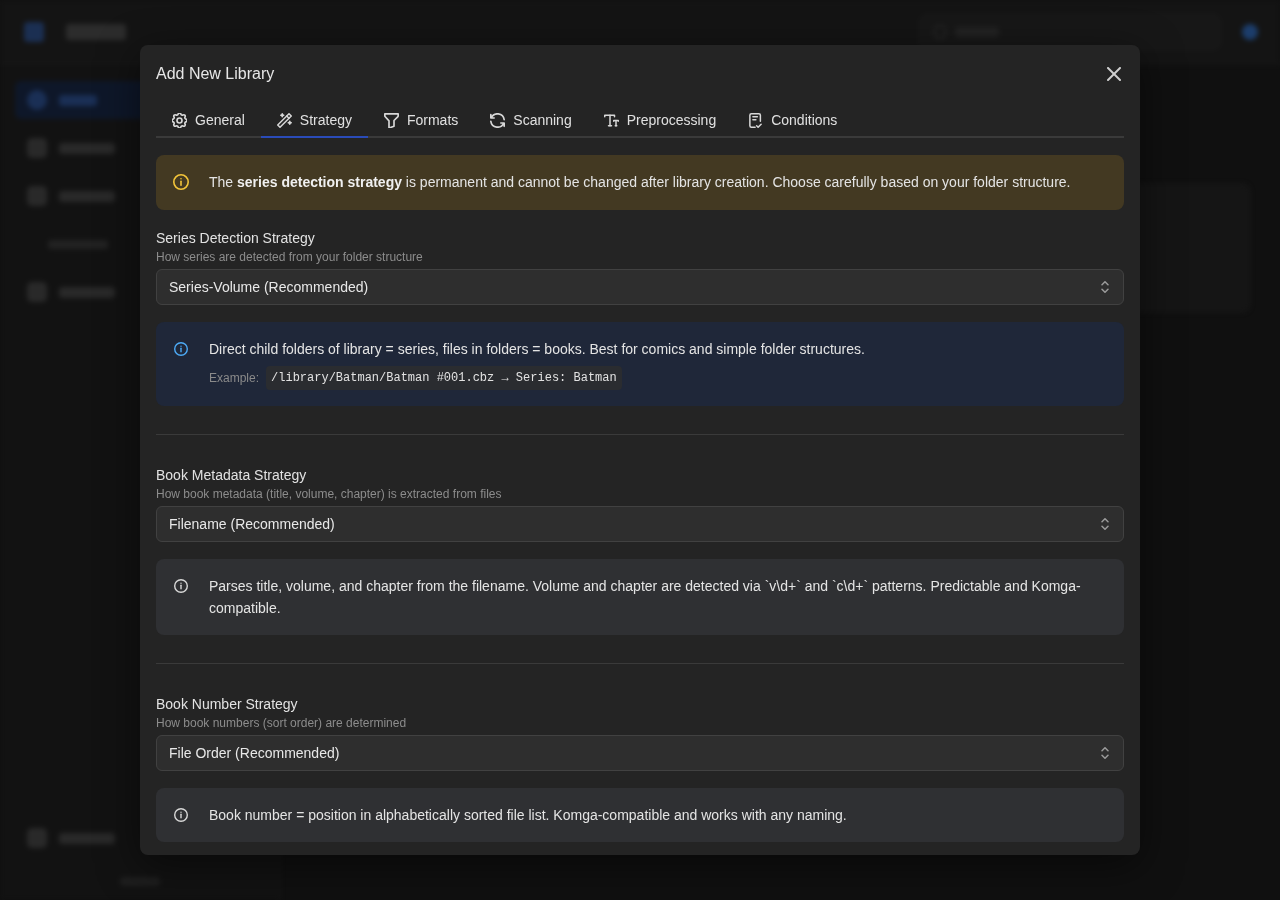 The image size is (1280, 900). What do you see at coordinates (537, 349) in the screenshot?
I see `info-text: Direct child folders of library = series, files in folders = books. Best for comics and simple folder structures.` at bounding box center [537, 349].